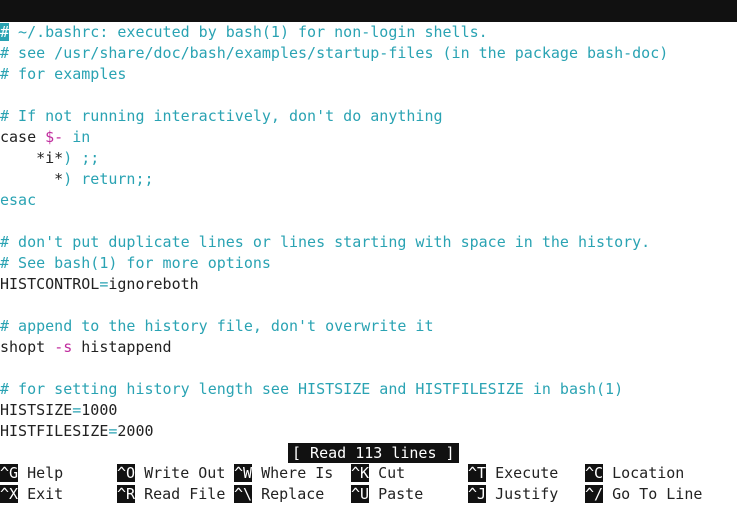 The width and height of the screenshot is (737, 505). I want to click on shortcut-key: ^/, so click(594, 494).